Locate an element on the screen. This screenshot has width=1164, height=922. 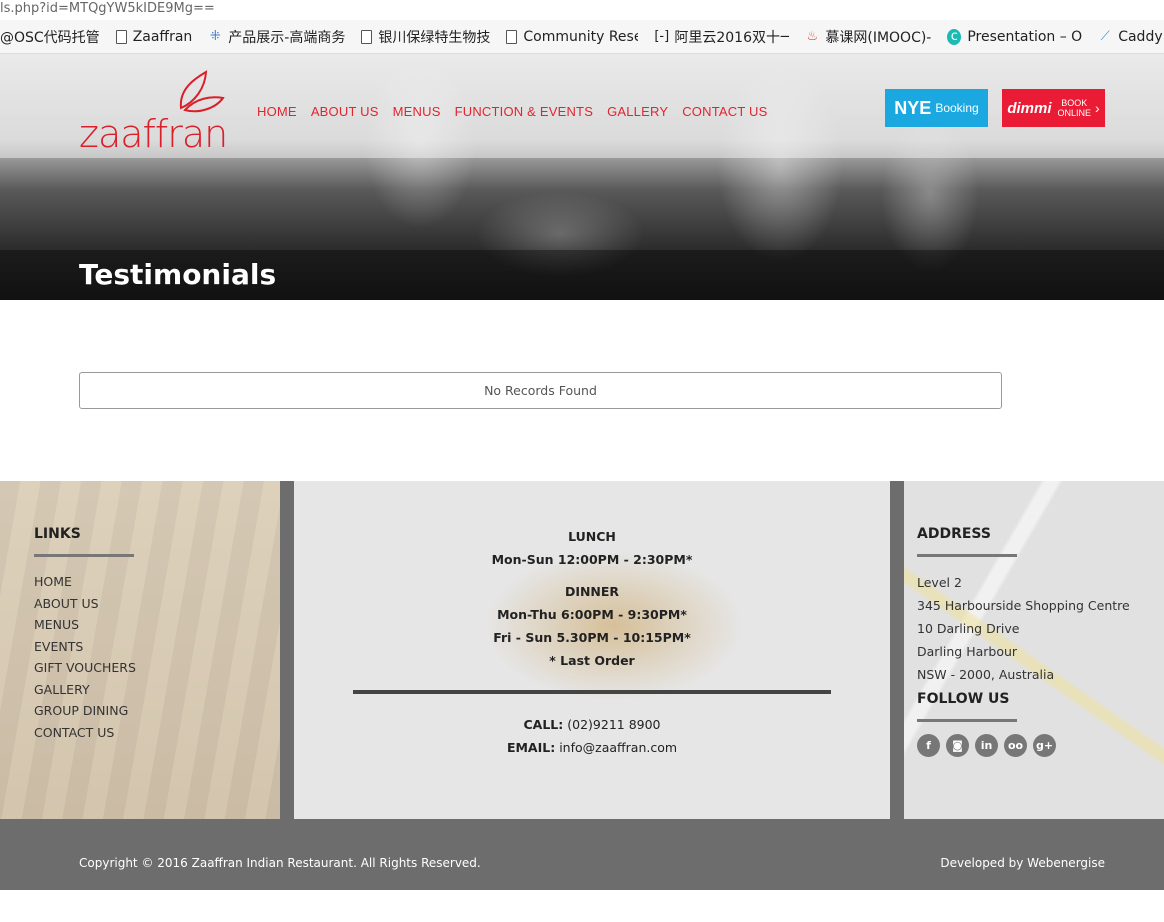
site-logo: zaaffran is located at coordinates (153, 112).